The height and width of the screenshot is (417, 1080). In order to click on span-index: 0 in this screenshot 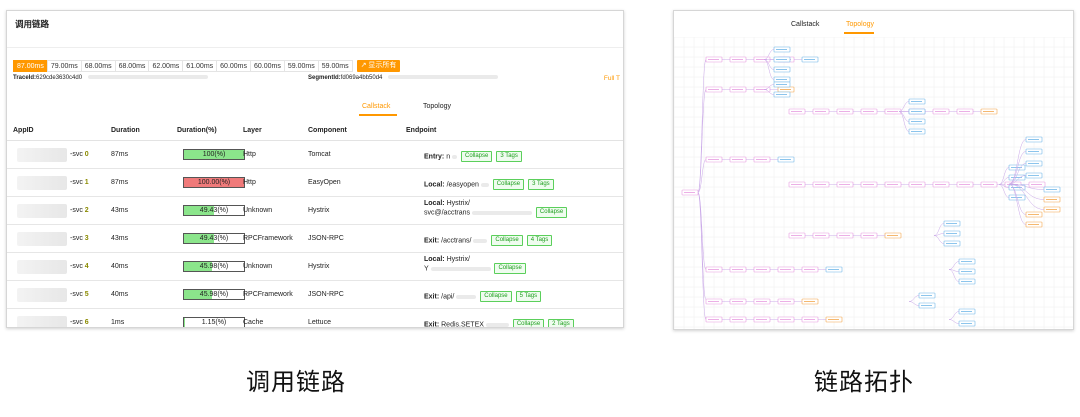, I will do `click(86, 154)`.